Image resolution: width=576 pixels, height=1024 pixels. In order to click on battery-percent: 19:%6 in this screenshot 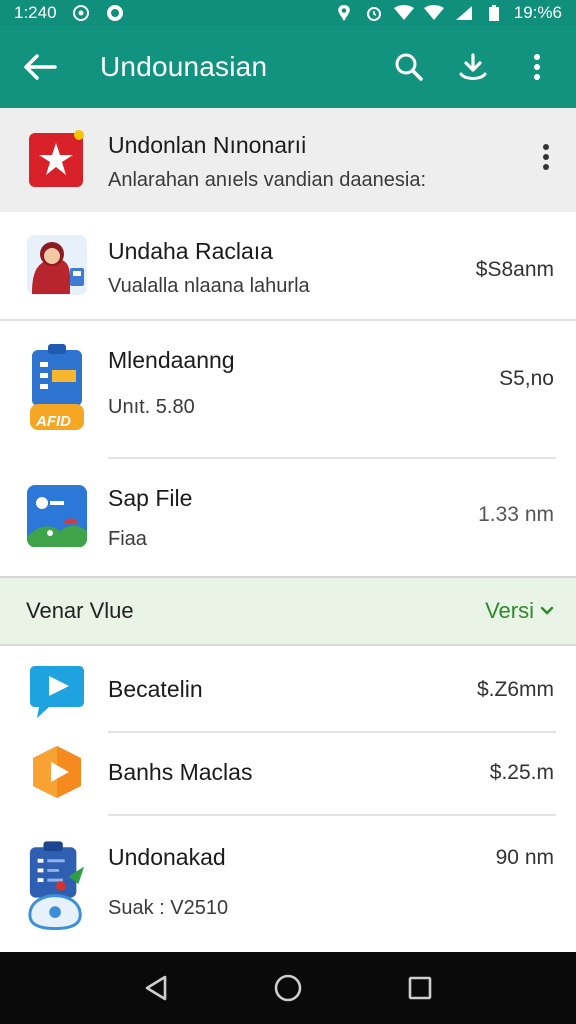, I will do `click(537, 12)`.